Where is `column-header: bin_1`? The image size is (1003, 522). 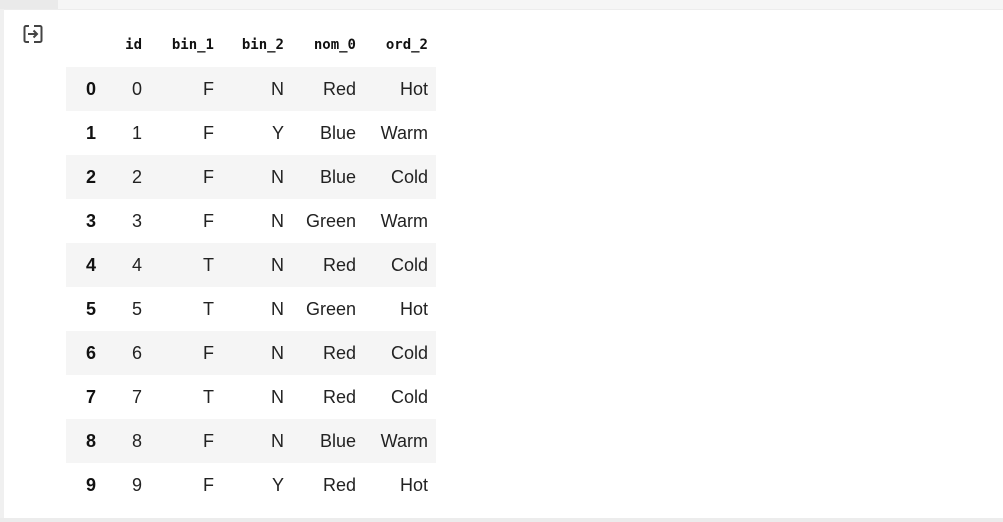
column-header: bin_1 is located at coordinates (192, 45).